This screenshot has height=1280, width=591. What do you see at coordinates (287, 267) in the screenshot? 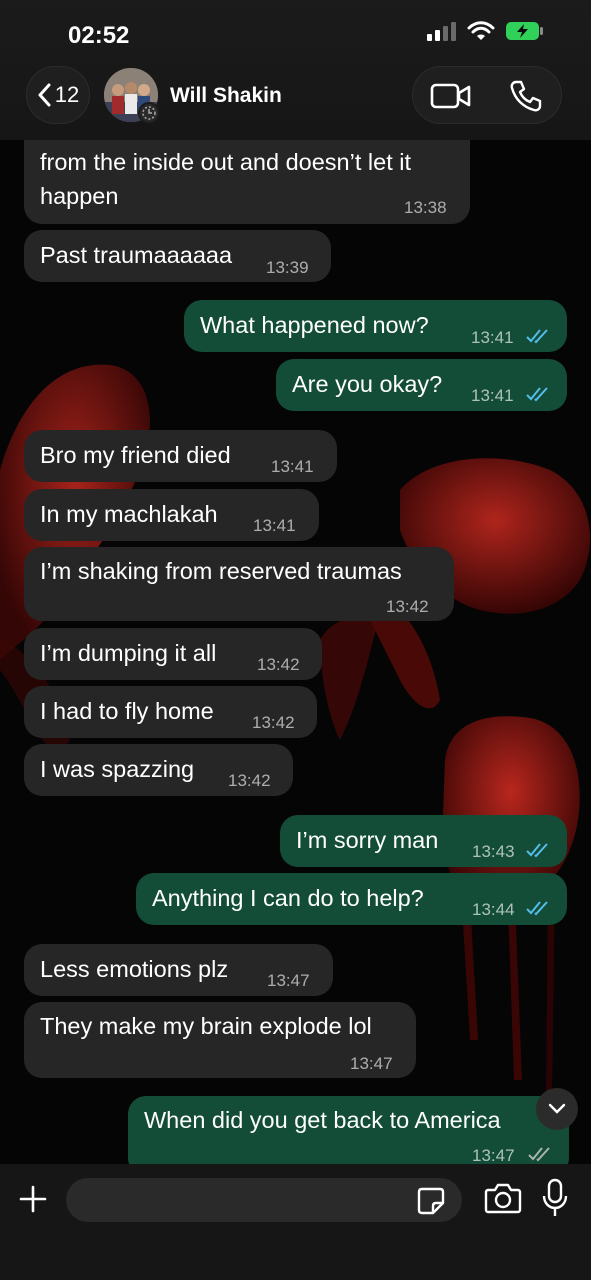
I see `message-time: 13:39` at bounding box center [287, 267].